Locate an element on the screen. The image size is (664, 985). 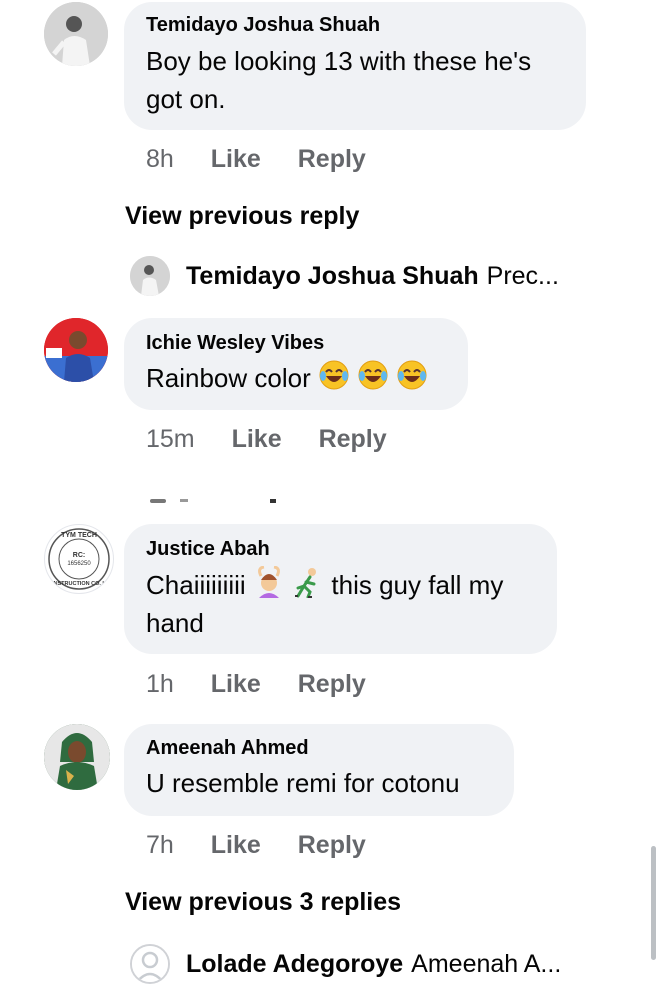
comment-time: 7h is located at coordinates (160, 845).